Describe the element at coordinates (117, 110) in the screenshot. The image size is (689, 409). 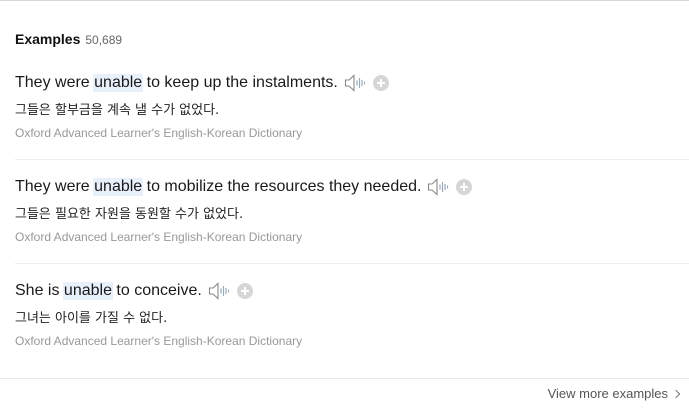
I see `example-translation: 그들은 할부금을 계속 낼 수가 없었다.` at that location.